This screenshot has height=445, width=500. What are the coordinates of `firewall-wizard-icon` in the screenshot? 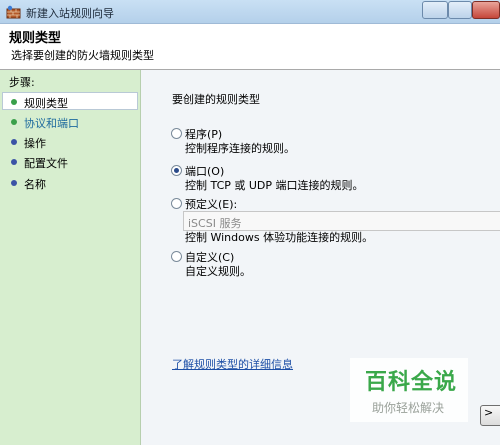 It's located at (13, 12).